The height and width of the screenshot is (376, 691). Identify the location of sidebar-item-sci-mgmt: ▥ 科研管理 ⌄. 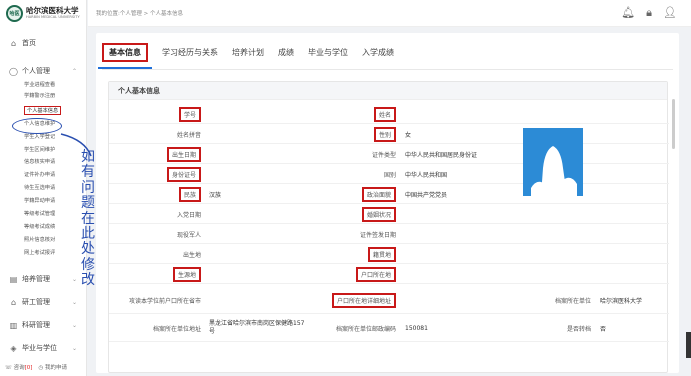
(46, 325).